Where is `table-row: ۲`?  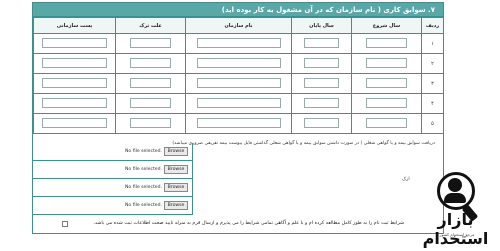 table-row: ۲ is located at coordinates (238, 63).